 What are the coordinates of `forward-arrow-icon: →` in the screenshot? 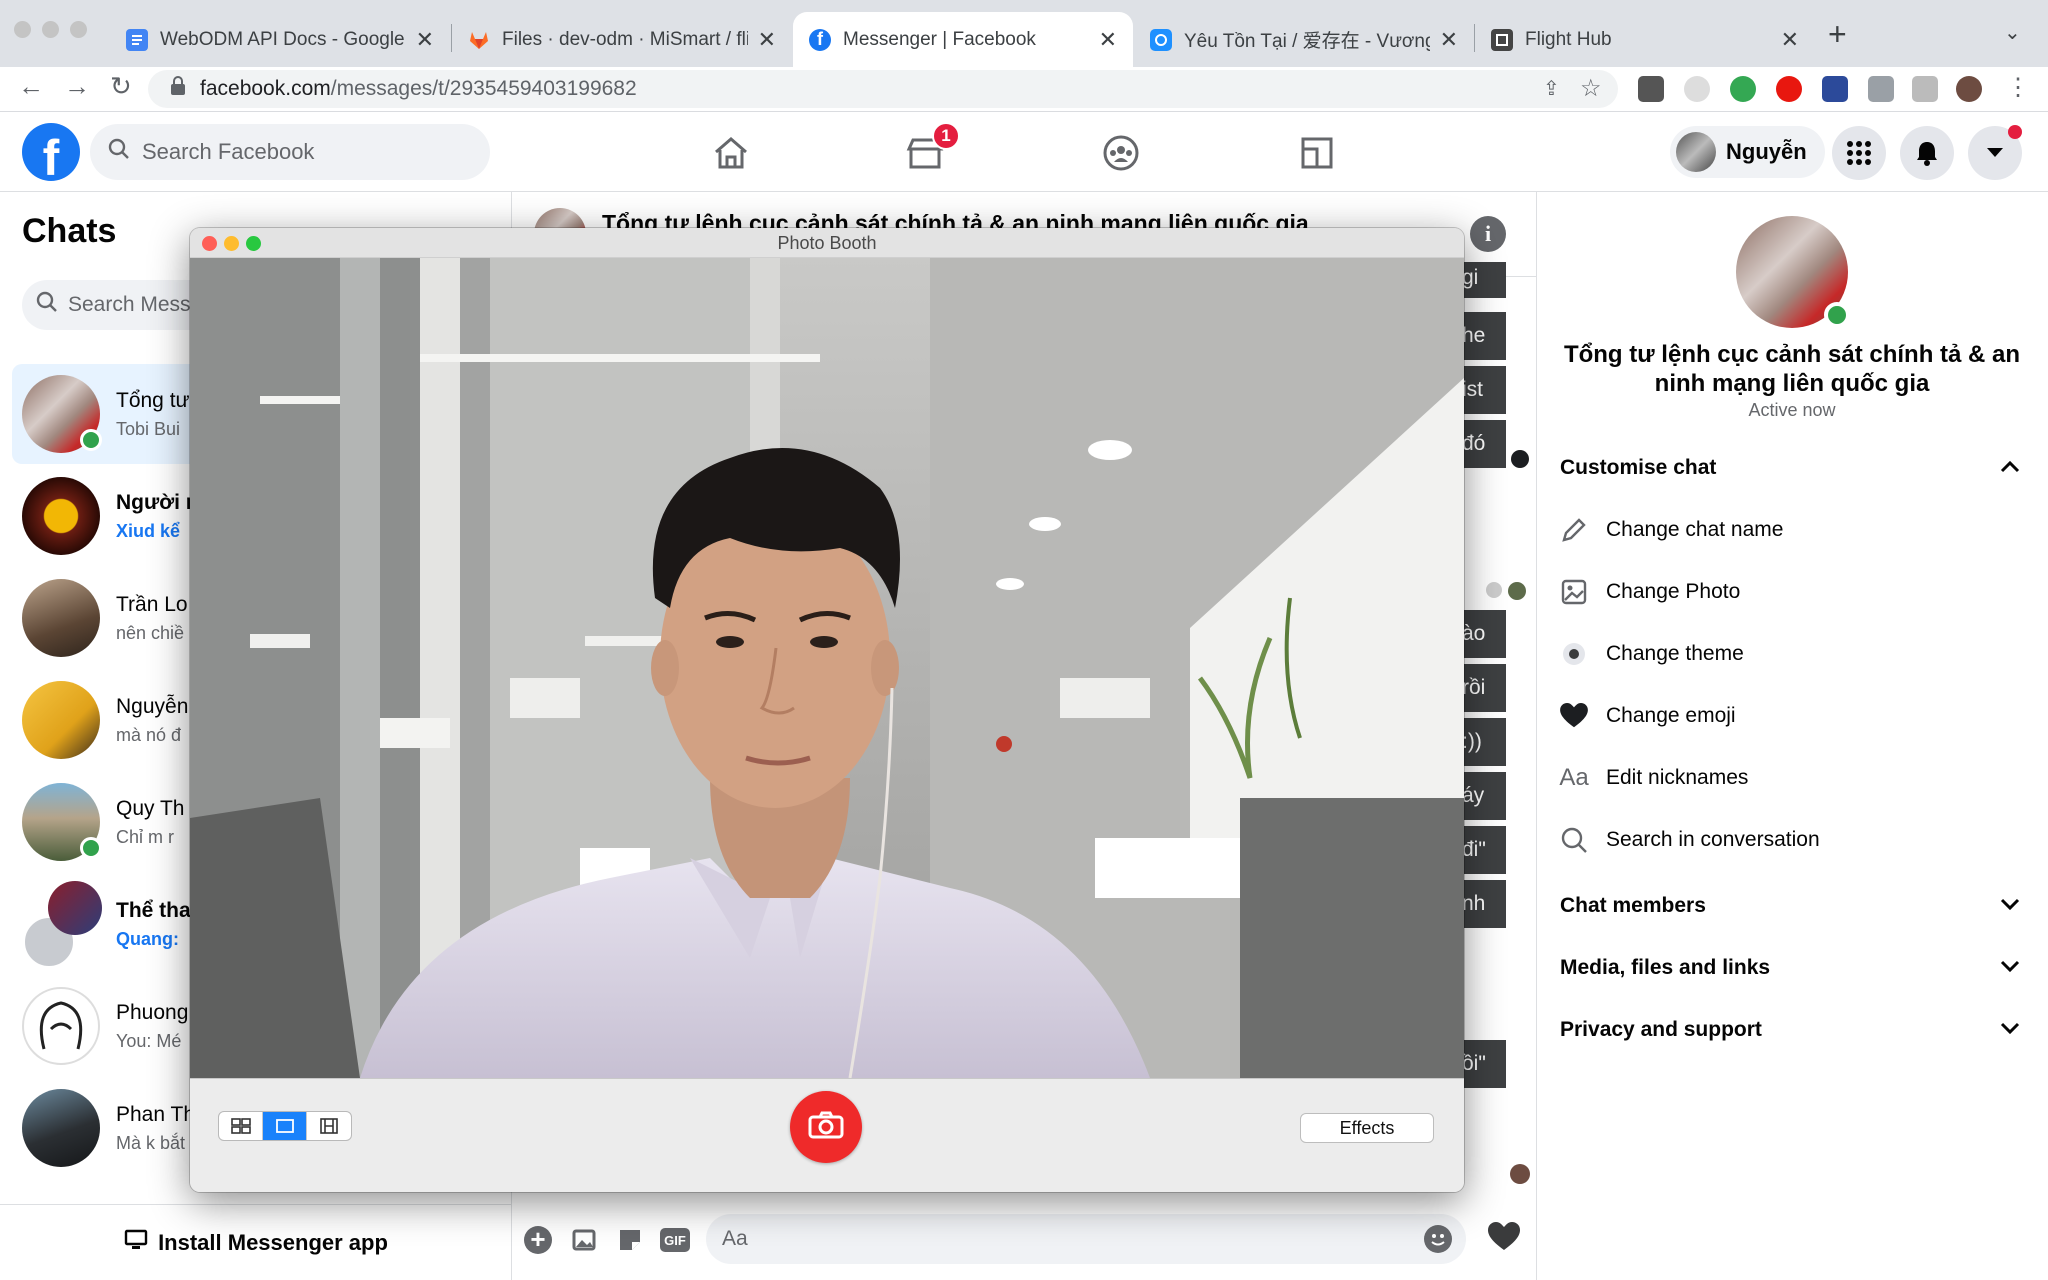 It's located at (77, 86).